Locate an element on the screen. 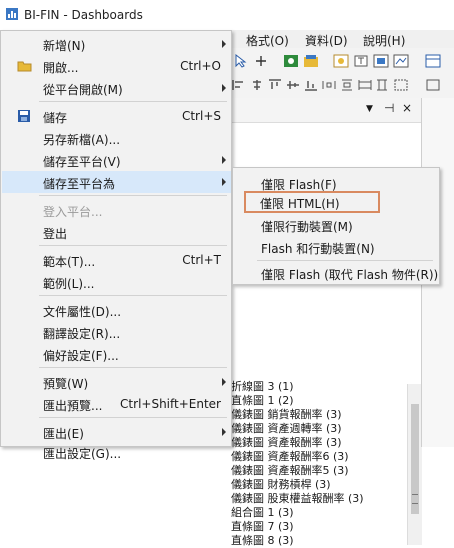 The width and height of the screenshot is (454, 548). menu-help: 說明(H) is located at coordinates (384, 40).